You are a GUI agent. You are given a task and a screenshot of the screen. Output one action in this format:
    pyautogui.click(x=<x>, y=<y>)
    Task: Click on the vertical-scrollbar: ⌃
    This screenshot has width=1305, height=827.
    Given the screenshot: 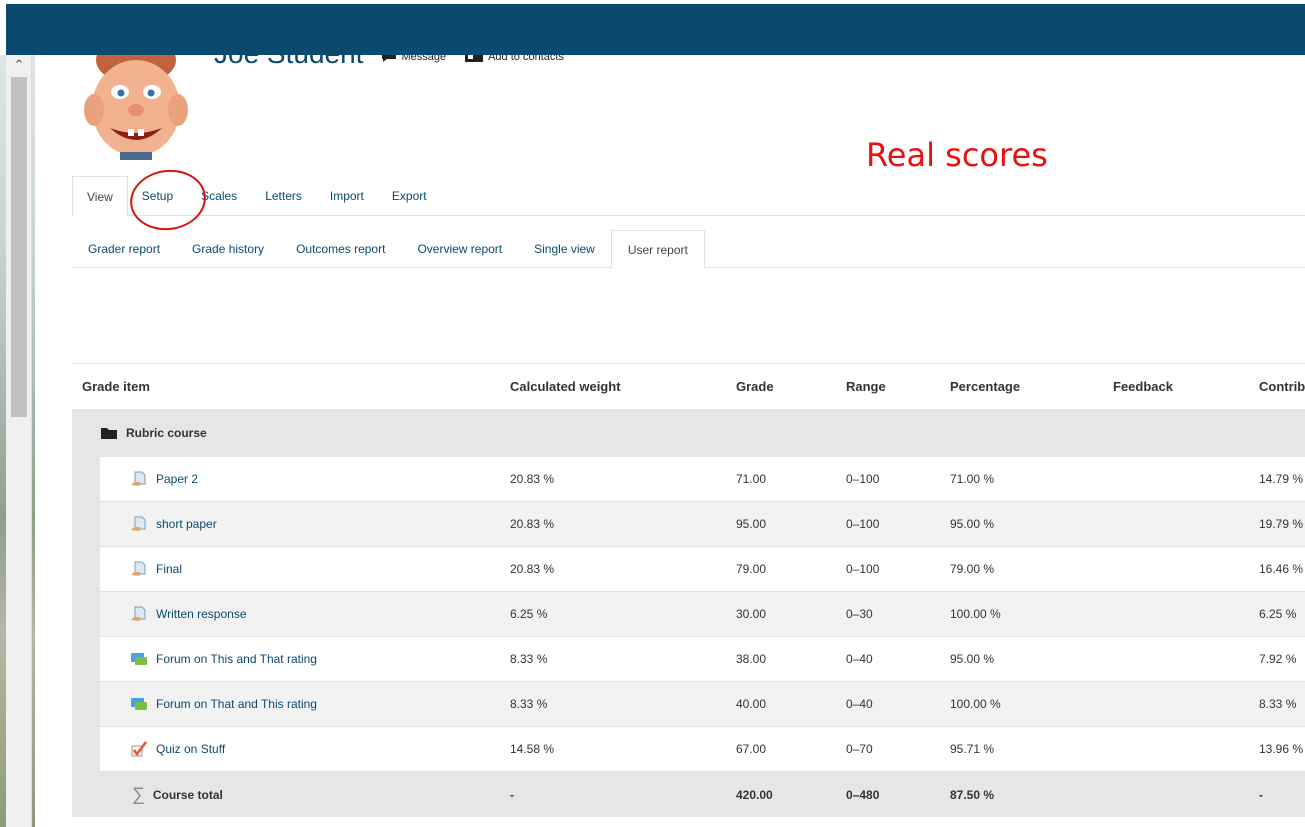 What is the action you would take?
    pyautogui.click(x=19, y=441)
    